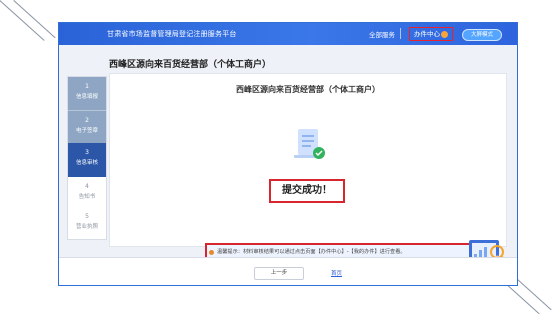  What do you see at coordinates (444, 34) in the screenshot?
I see `notification-badge-icon` at bounding box center [444, 34].